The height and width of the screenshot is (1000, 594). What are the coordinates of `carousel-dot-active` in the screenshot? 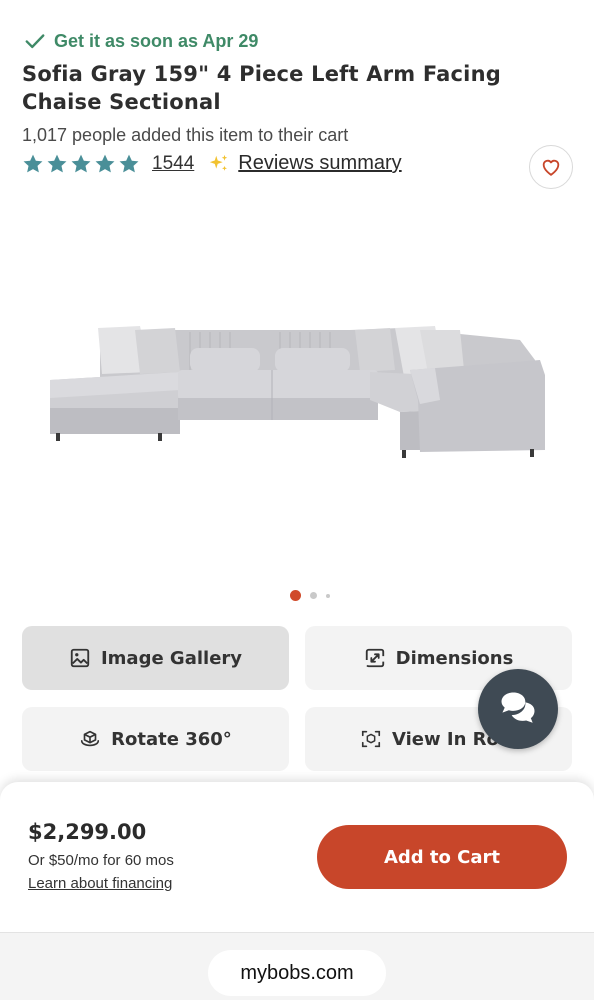 It's located at (295, 595).